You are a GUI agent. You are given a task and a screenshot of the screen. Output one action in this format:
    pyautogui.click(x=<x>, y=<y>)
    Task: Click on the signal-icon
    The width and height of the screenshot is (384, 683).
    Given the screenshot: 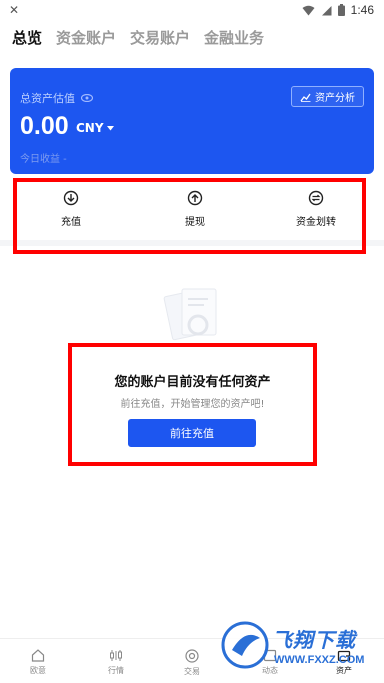 What is the action you would take?
    pyautogui.click(x=326, y=10)
    